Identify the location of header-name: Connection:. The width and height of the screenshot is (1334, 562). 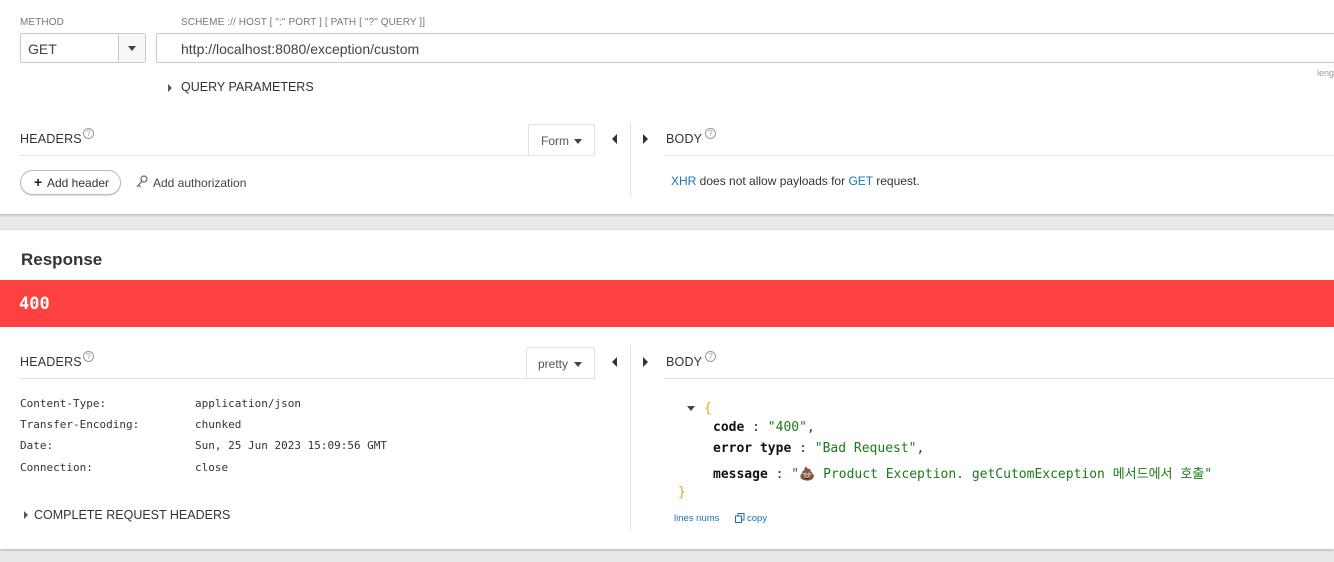
(56, 467).